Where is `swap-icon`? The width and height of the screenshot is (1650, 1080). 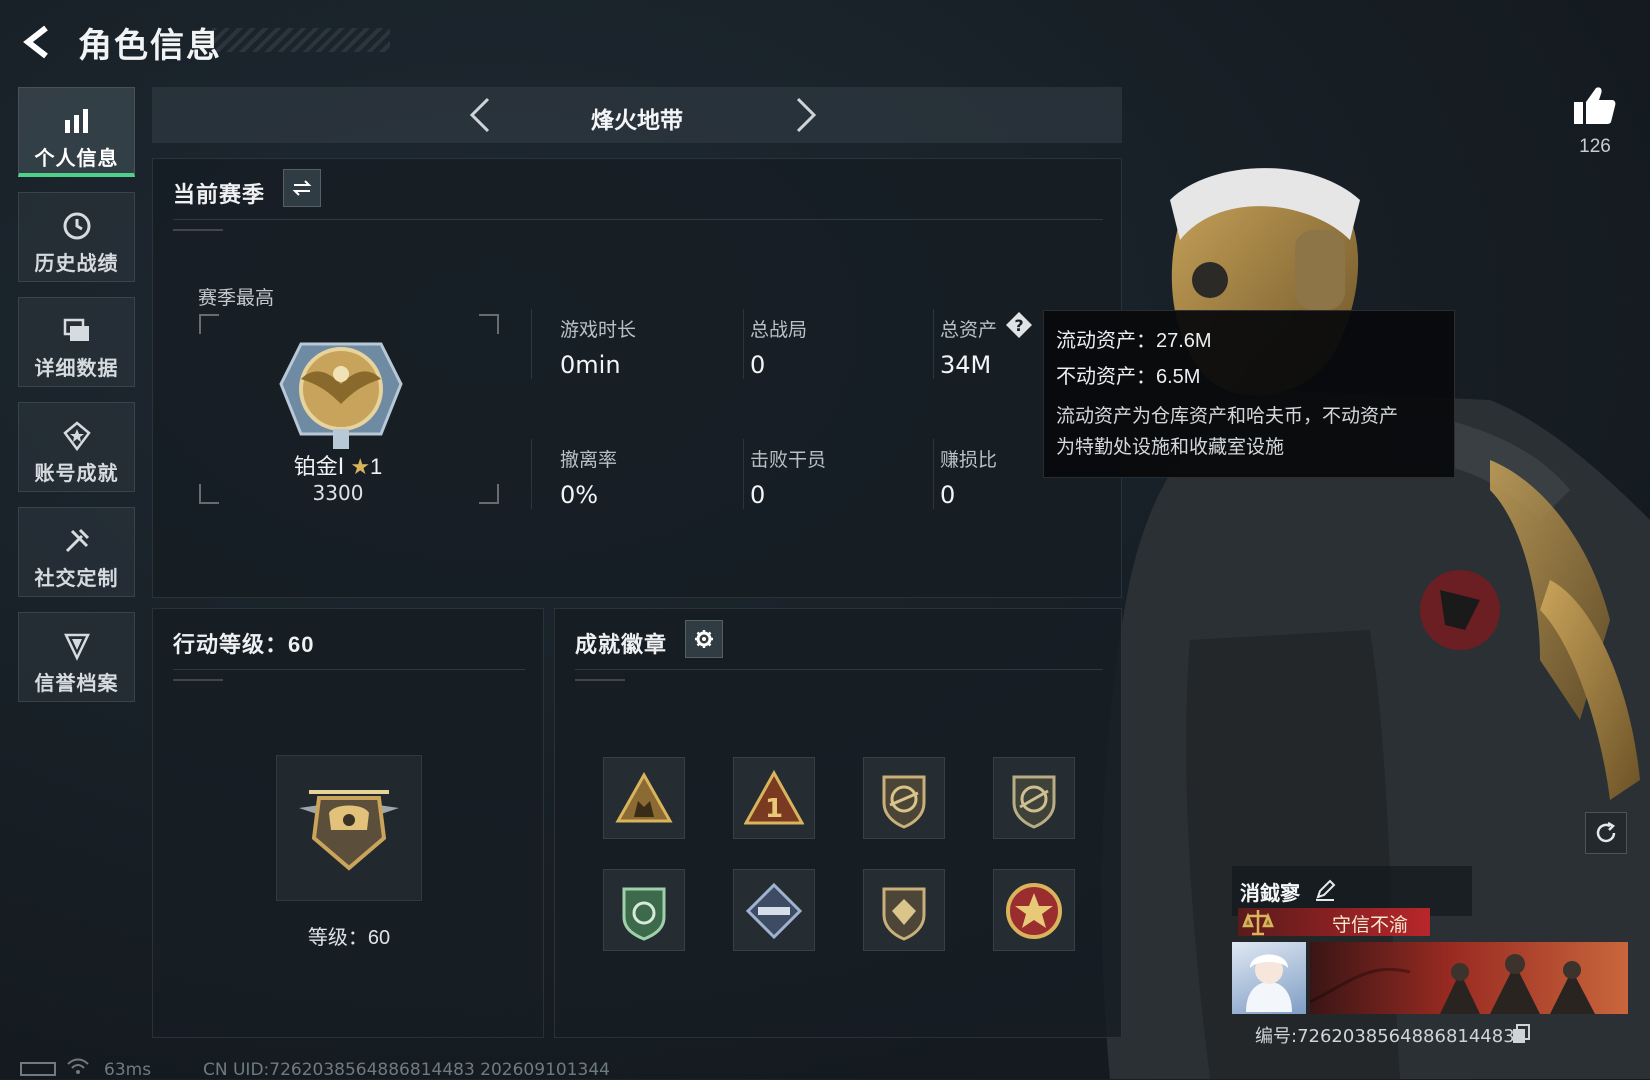 swap-icon is located at coordinates (302, 188).